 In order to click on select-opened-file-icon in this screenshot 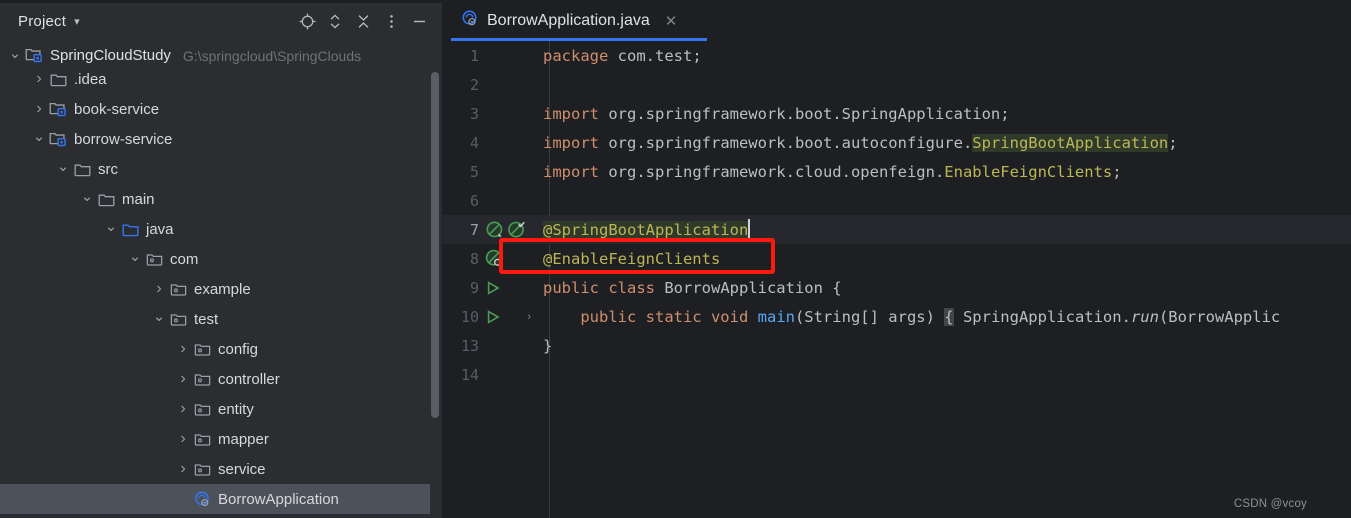, I will do `click(307, 21)`.